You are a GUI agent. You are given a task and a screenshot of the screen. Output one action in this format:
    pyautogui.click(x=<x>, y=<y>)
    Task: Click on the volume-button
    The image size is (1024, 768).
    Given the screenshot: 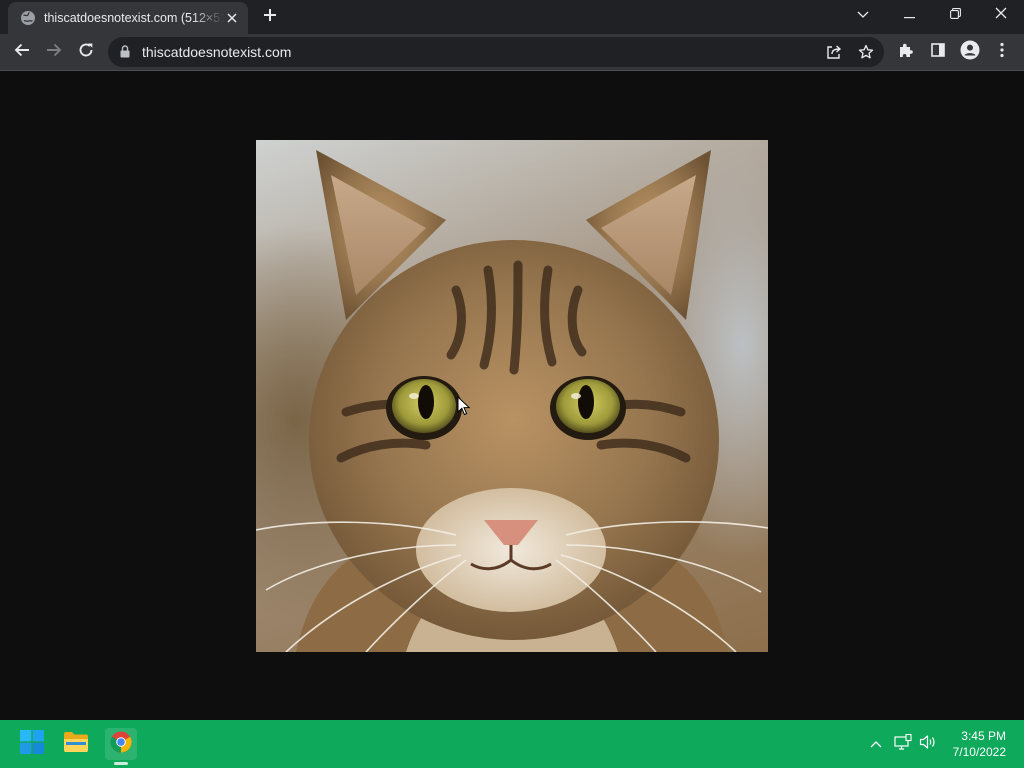 What is the action you would take?
    pyautogui.click(x=928, y=744)
    